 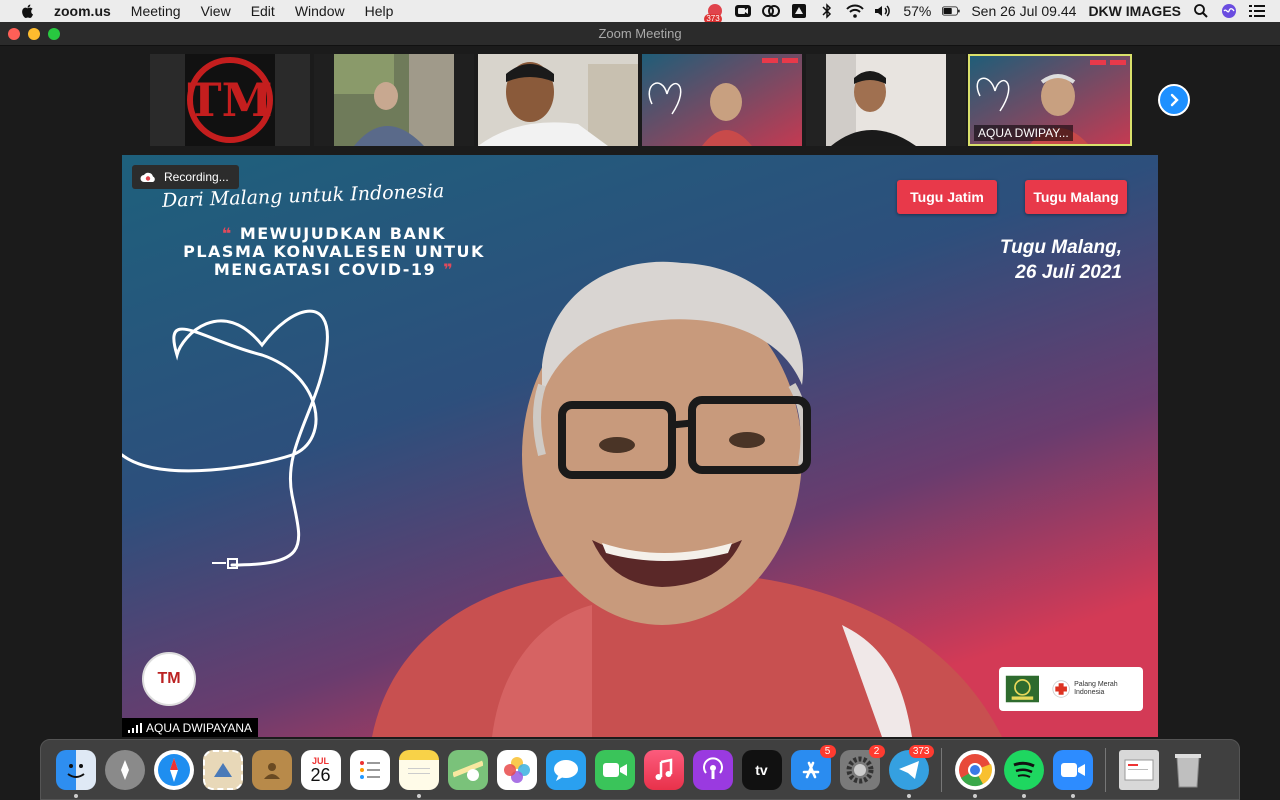 What do you see at coordinates (799, 11) in the screenshot?
I see `drive-icon` at bounding box center [799, 11].